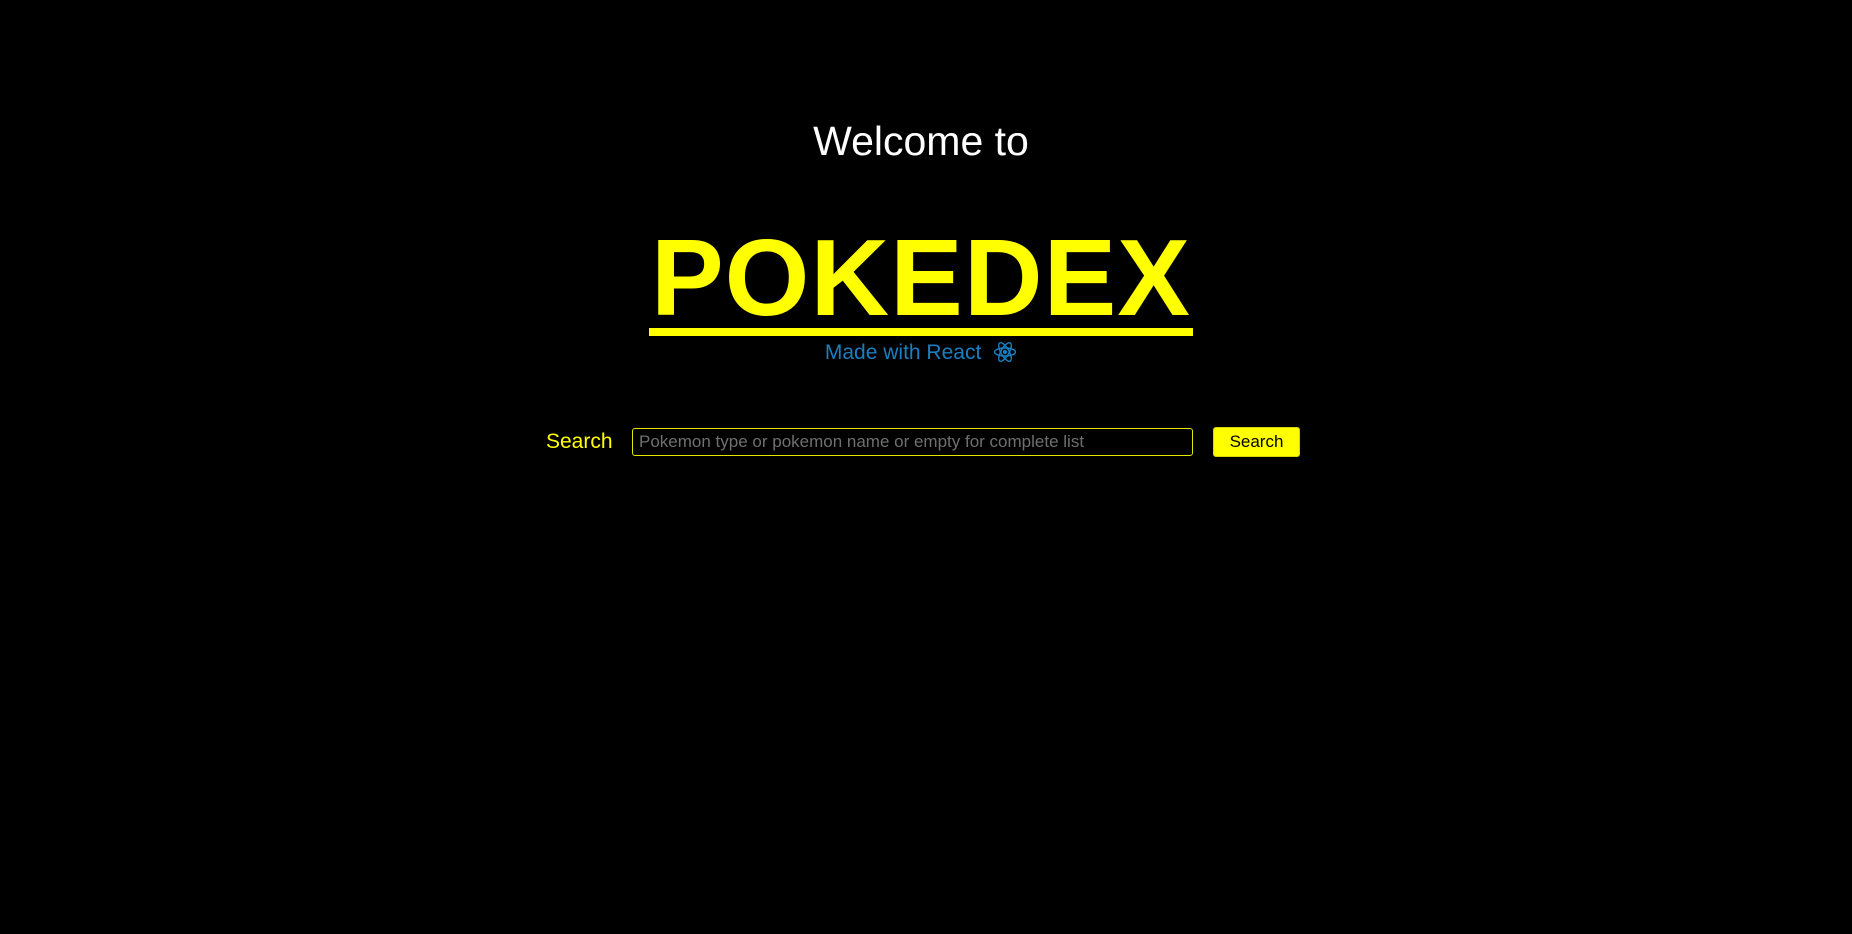  I want to click on made-with-line: Made with React, so click(921, 353).